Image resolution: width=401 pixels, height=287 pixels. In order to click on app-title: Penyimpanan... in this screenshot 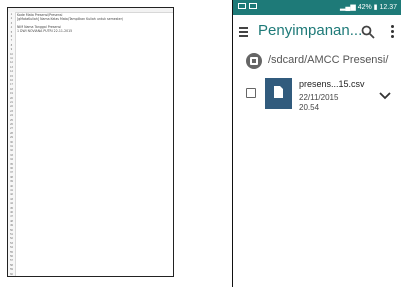, I will do `click(310, 30)`.